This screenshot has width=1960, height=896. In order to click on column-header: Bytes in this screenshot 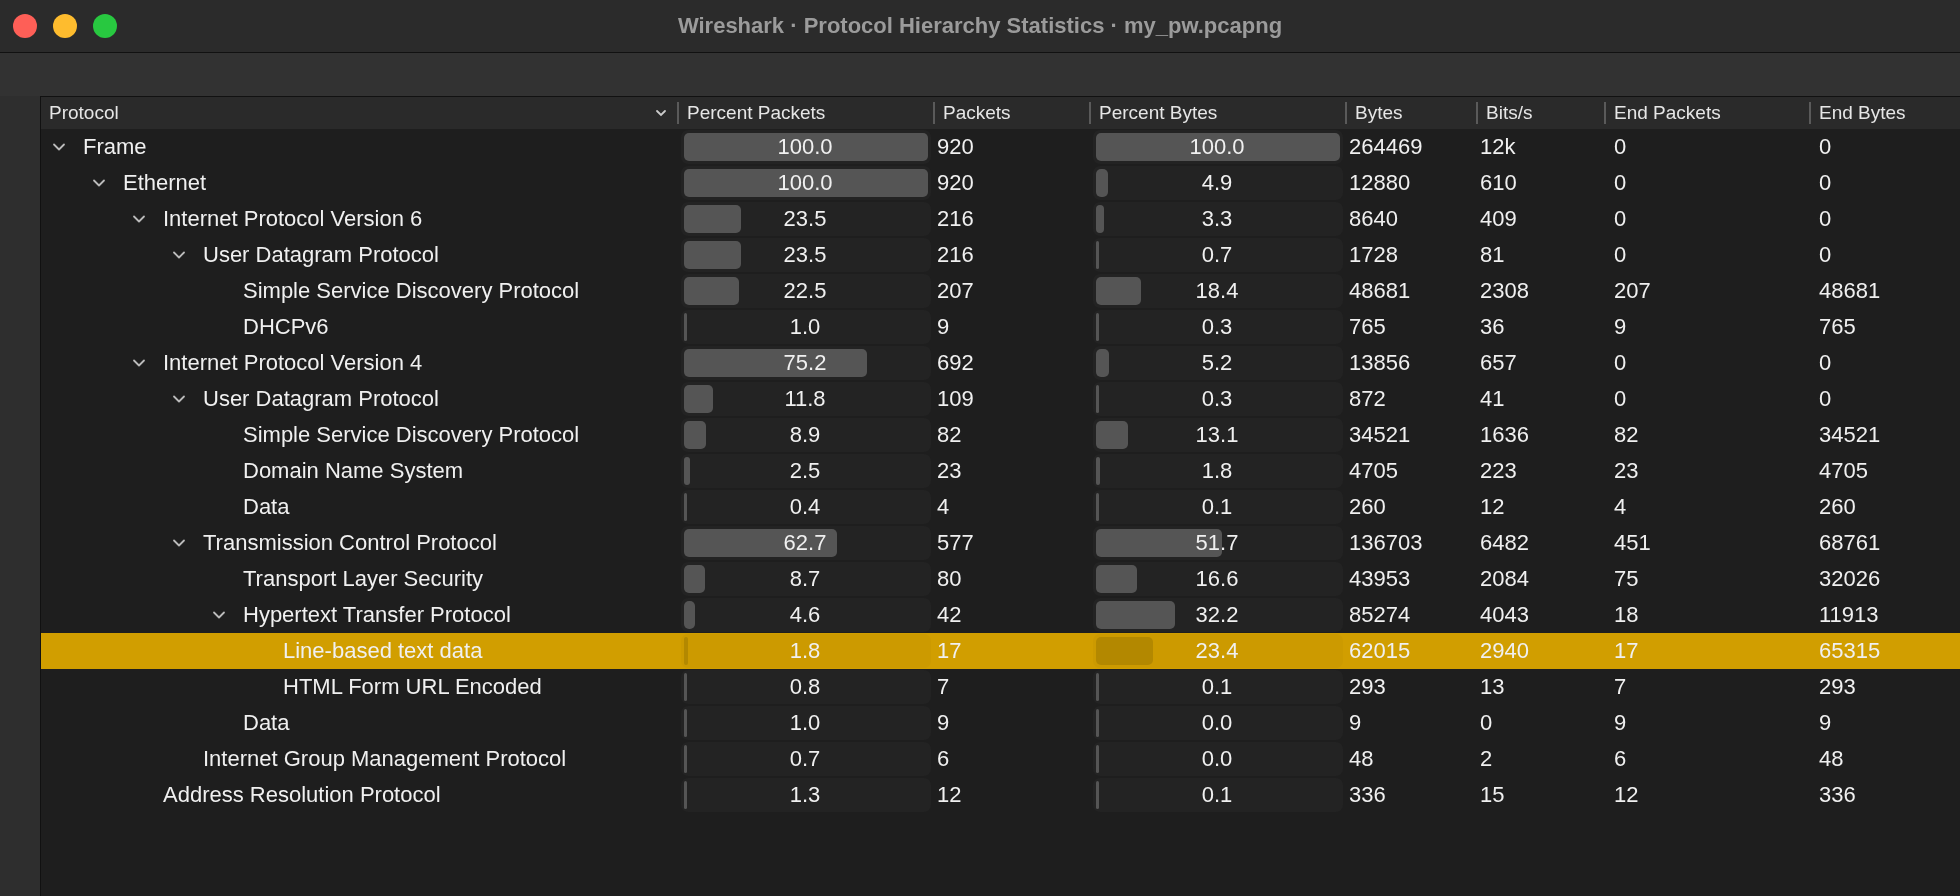, I will do `click(1379, 113)`.